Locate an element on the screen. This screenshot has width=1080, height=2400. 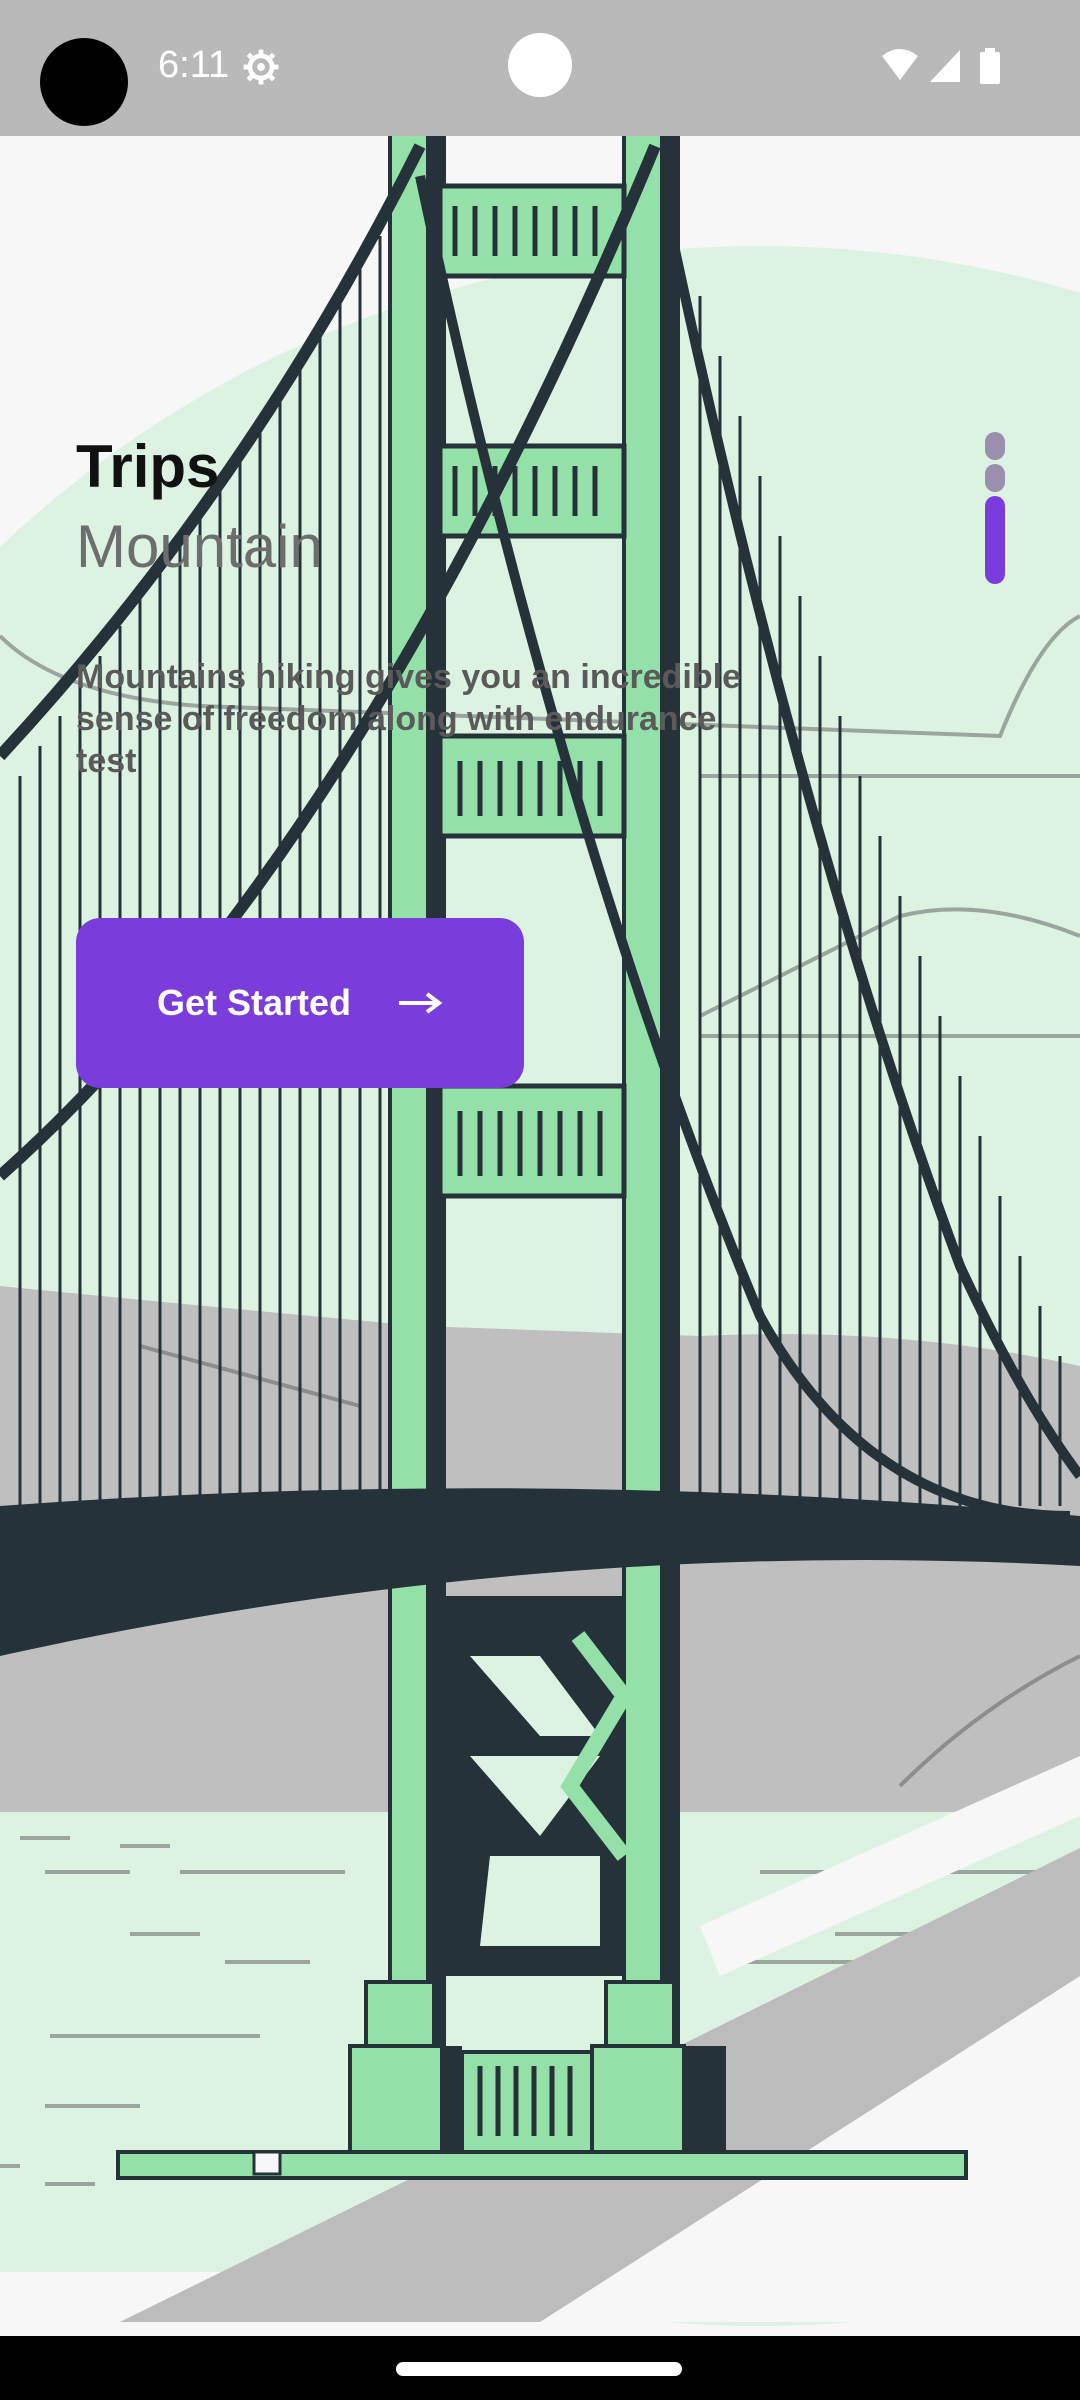
page-indicator is located at coordinates (995, 508).